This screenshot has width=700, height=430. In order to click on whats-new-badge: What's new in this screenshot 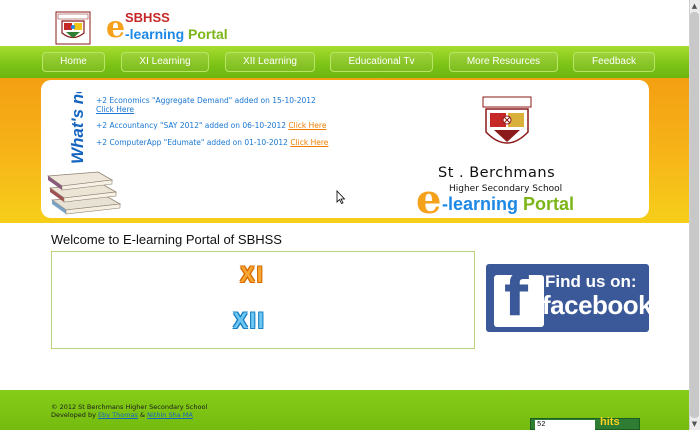, I will do `click(77, 128)`.